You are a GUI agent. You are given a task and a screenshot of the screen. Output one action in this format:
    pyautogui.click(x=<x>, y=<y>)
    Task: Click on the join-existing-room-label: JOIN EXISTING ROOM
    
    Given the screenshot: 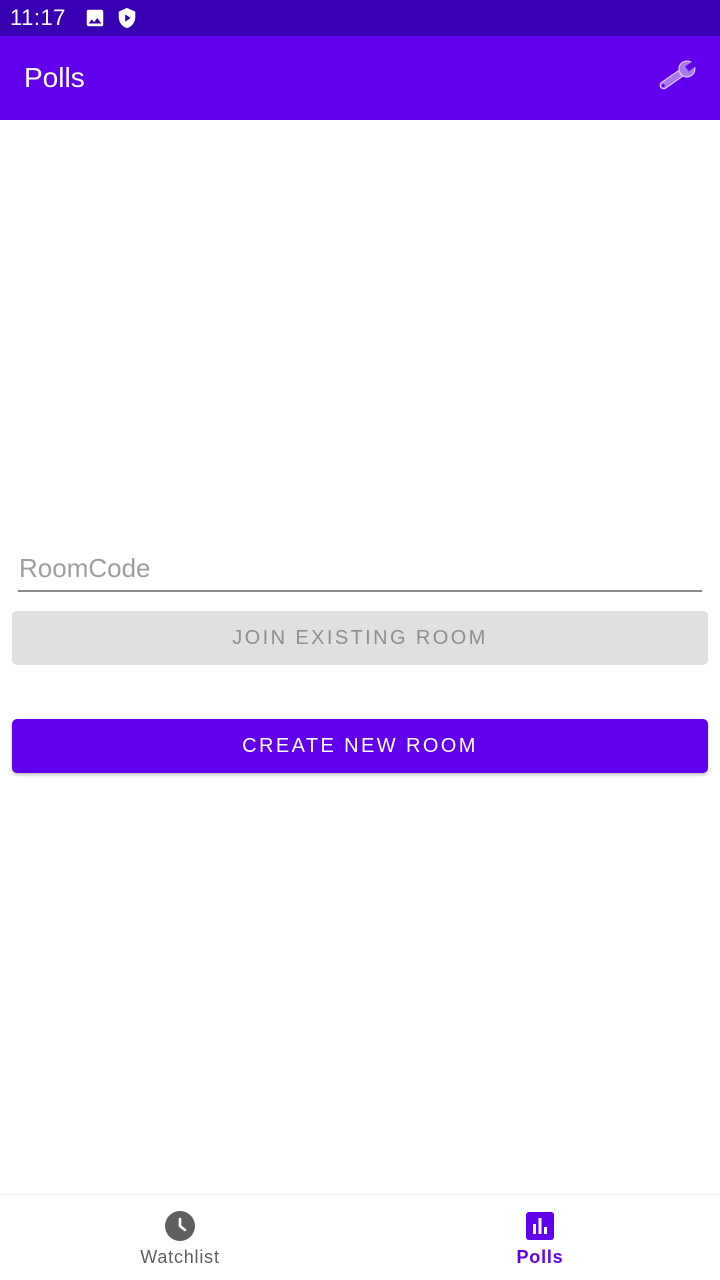 What is the action you would take?
    pyautogui.click(x=360, y=637)
    